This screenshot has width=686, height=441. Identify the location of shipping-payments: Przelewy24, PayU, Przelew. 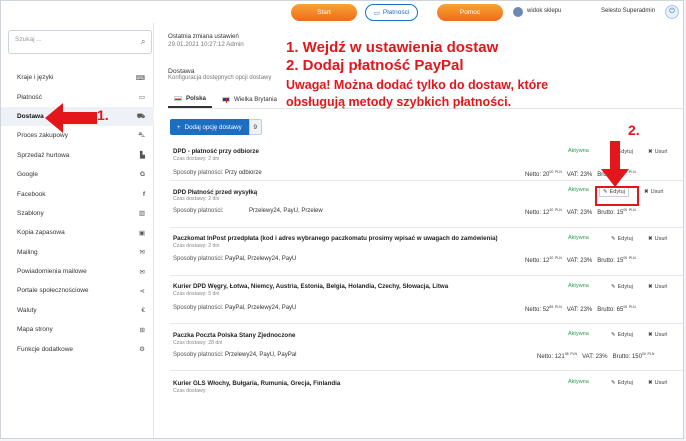
(286, 211).